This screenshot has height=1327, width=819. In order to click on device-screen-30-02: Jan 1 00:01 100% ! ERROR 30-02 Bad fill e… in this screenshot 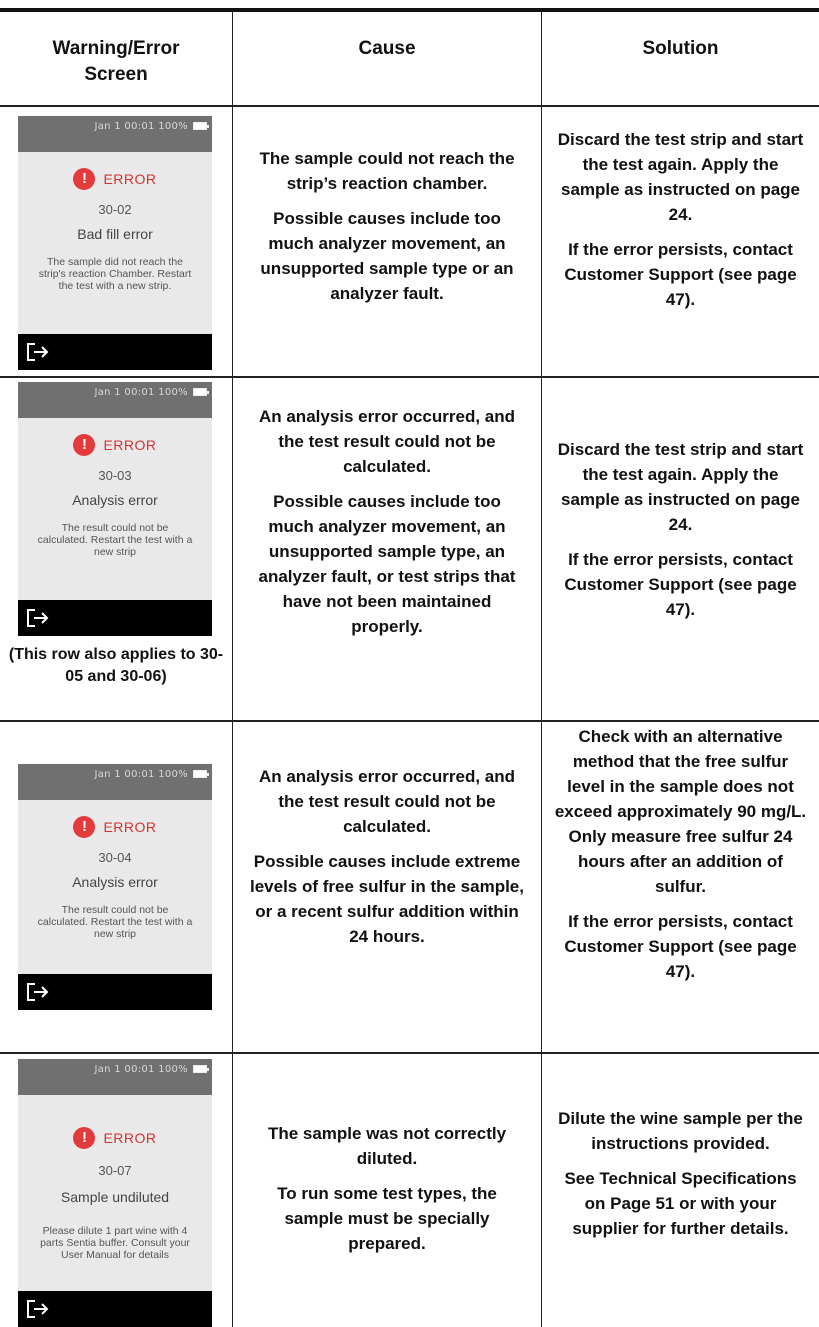, I will do `click(115, 243)`.